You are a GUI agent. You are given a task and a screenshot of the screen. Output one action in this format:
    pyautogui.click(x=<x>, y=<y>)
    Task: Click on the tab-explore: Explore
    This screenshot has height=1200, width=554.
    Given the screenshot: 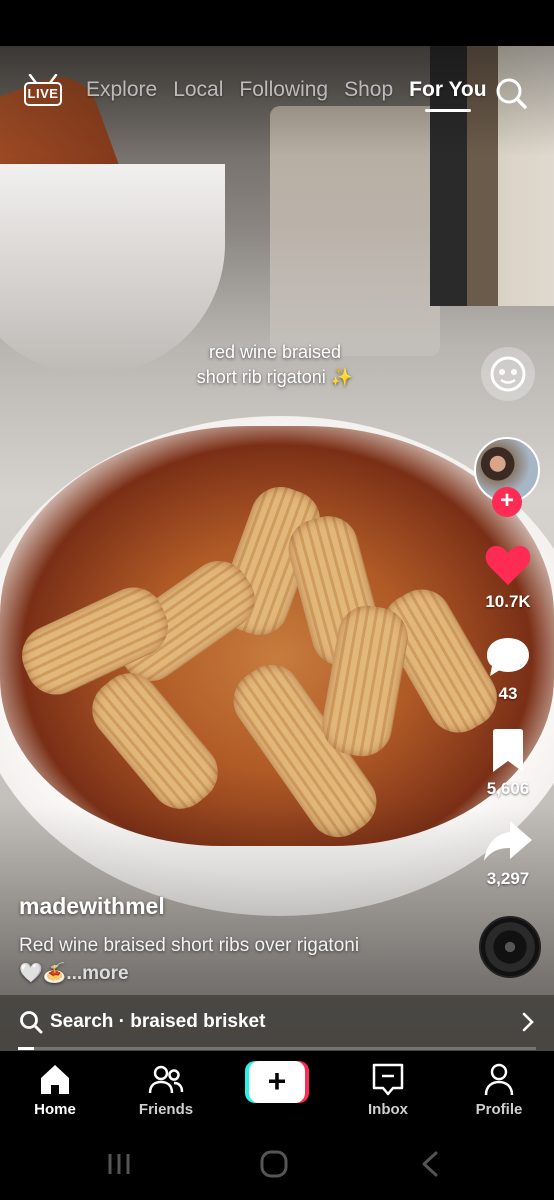 What is the action you would take?
    pyautogui.click(x=121, y=90)
    